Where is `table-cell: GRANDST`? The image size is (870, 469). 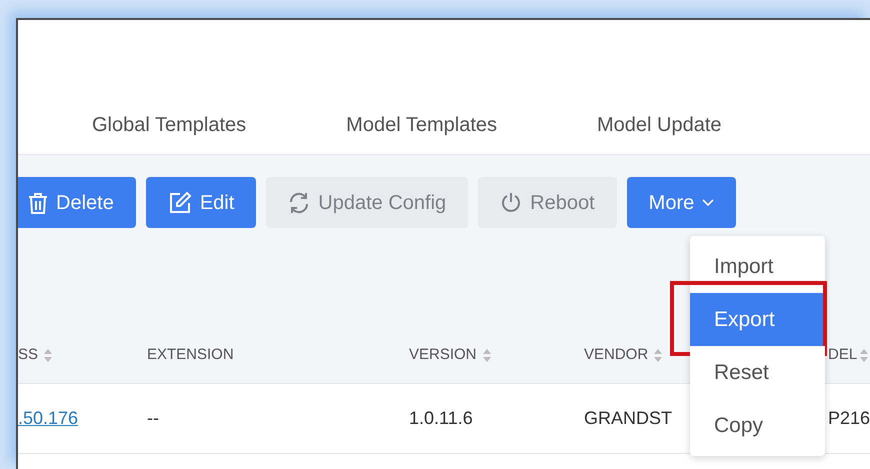 table-cell: GRANDST is located at coordinates (628, 418).